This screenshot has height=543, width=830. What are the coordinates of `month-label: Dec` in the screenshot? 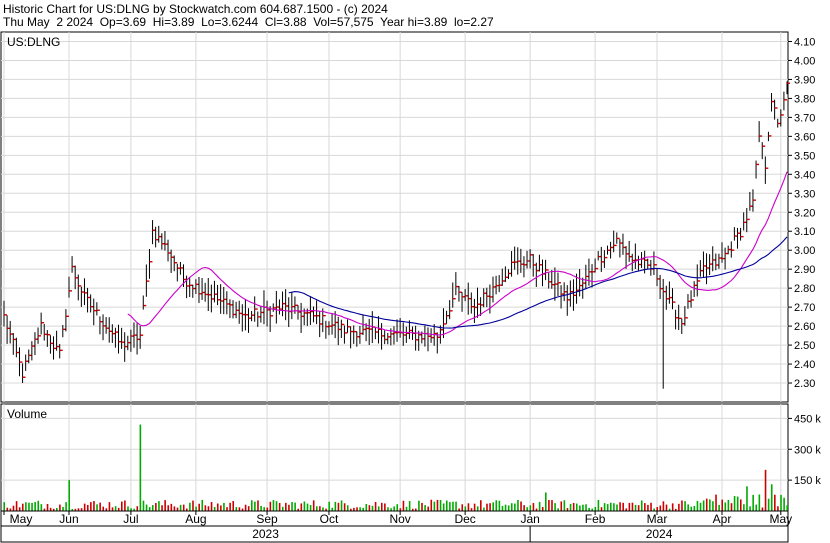 It's located at (464, 519).